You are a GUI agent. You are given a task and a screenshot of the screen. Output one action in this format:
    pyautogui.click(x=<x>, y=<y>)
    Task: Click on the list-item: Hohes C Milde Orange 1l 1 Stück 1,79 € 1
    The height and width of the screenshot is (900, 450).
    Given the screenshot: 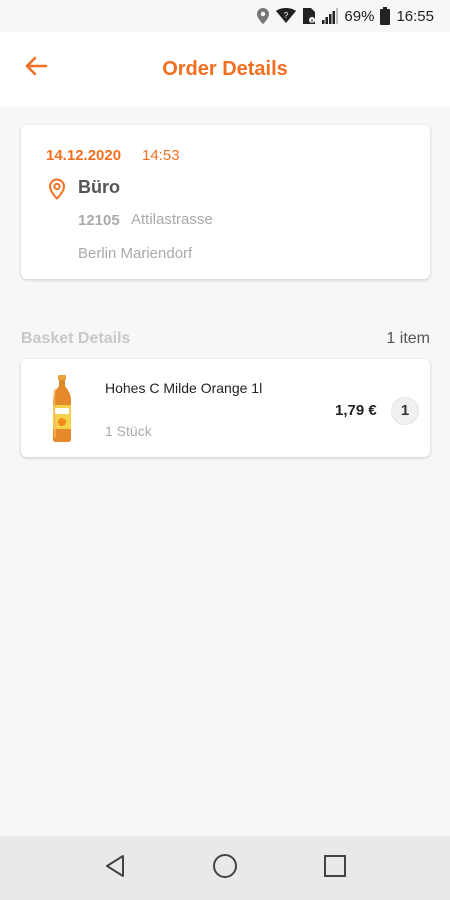 What is the action you would take?
    pyautogui.click(x=225, y=408)
    